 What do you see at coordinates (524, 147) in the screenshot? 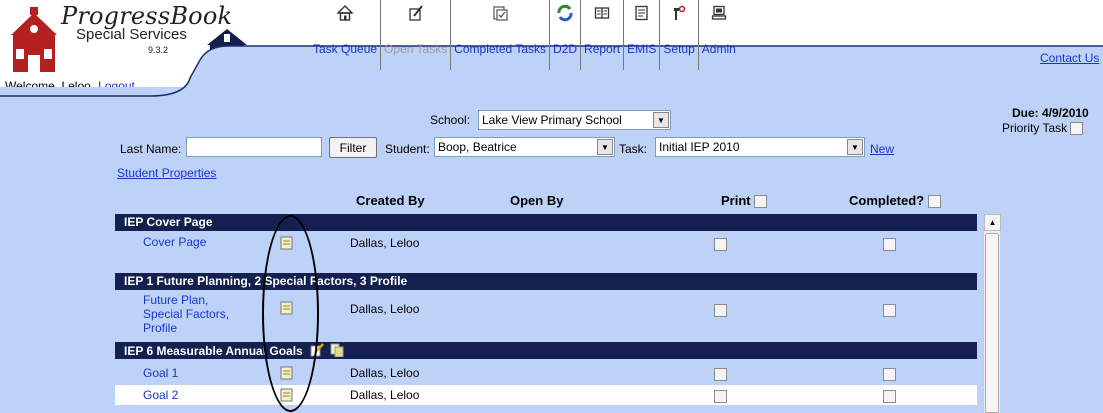
I see `student-select: Boop, Beatrice ▼` at bounding box center [524, 147].